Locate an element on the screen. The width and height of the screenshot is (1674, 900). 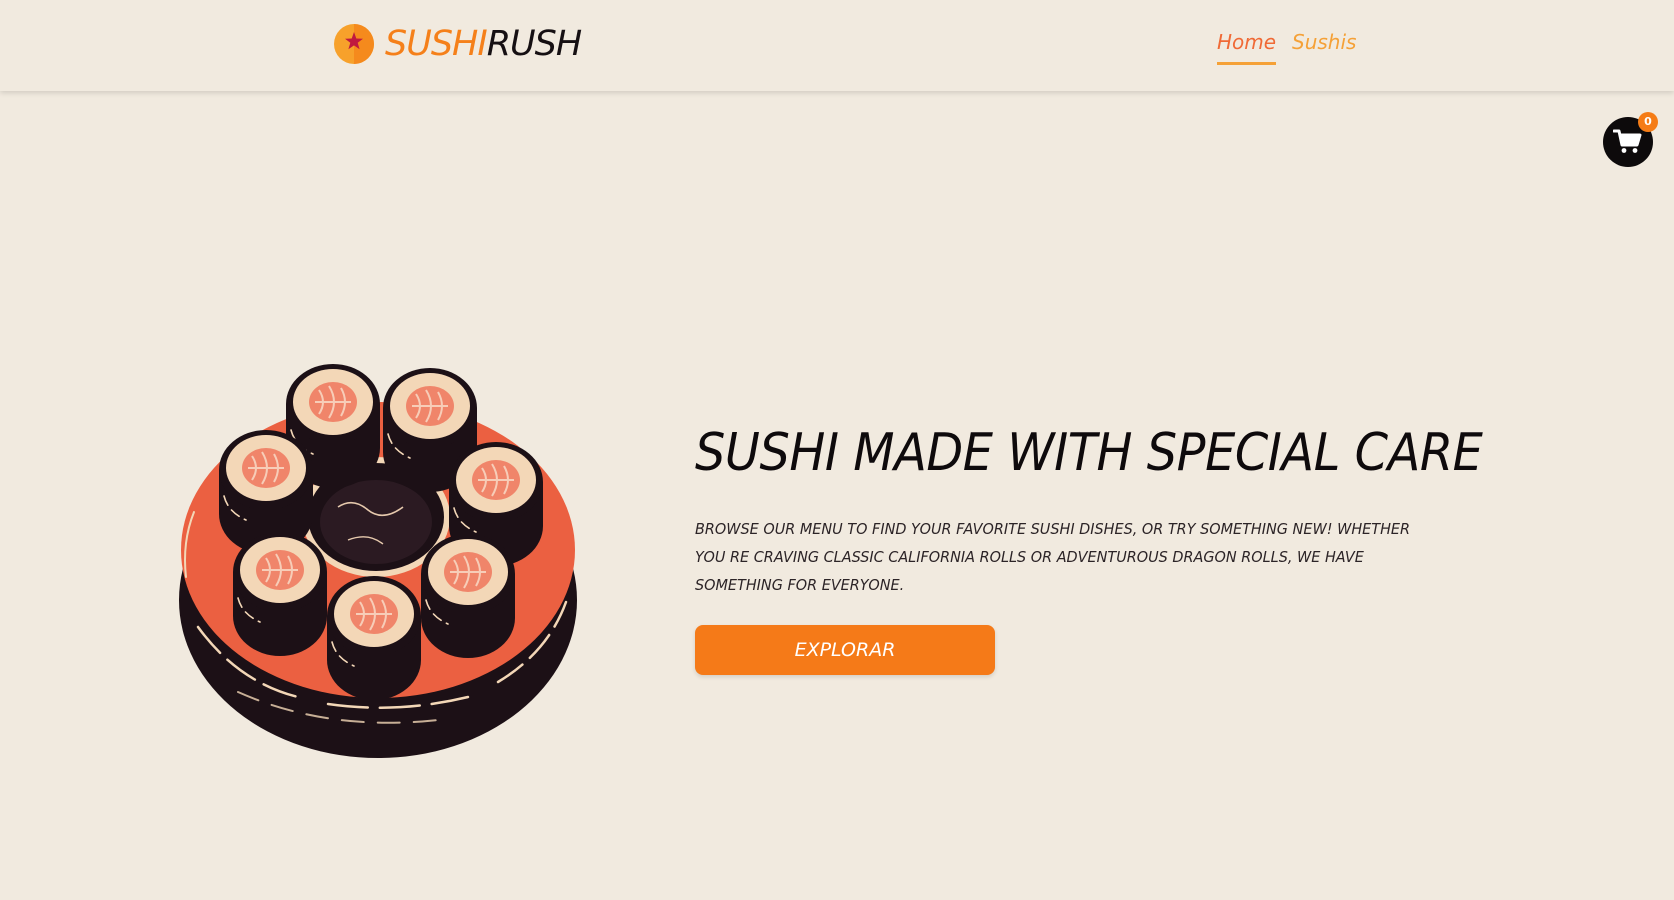
site-header: SUSHIRUSH Home Sushis is located at coordinates (837, 45).